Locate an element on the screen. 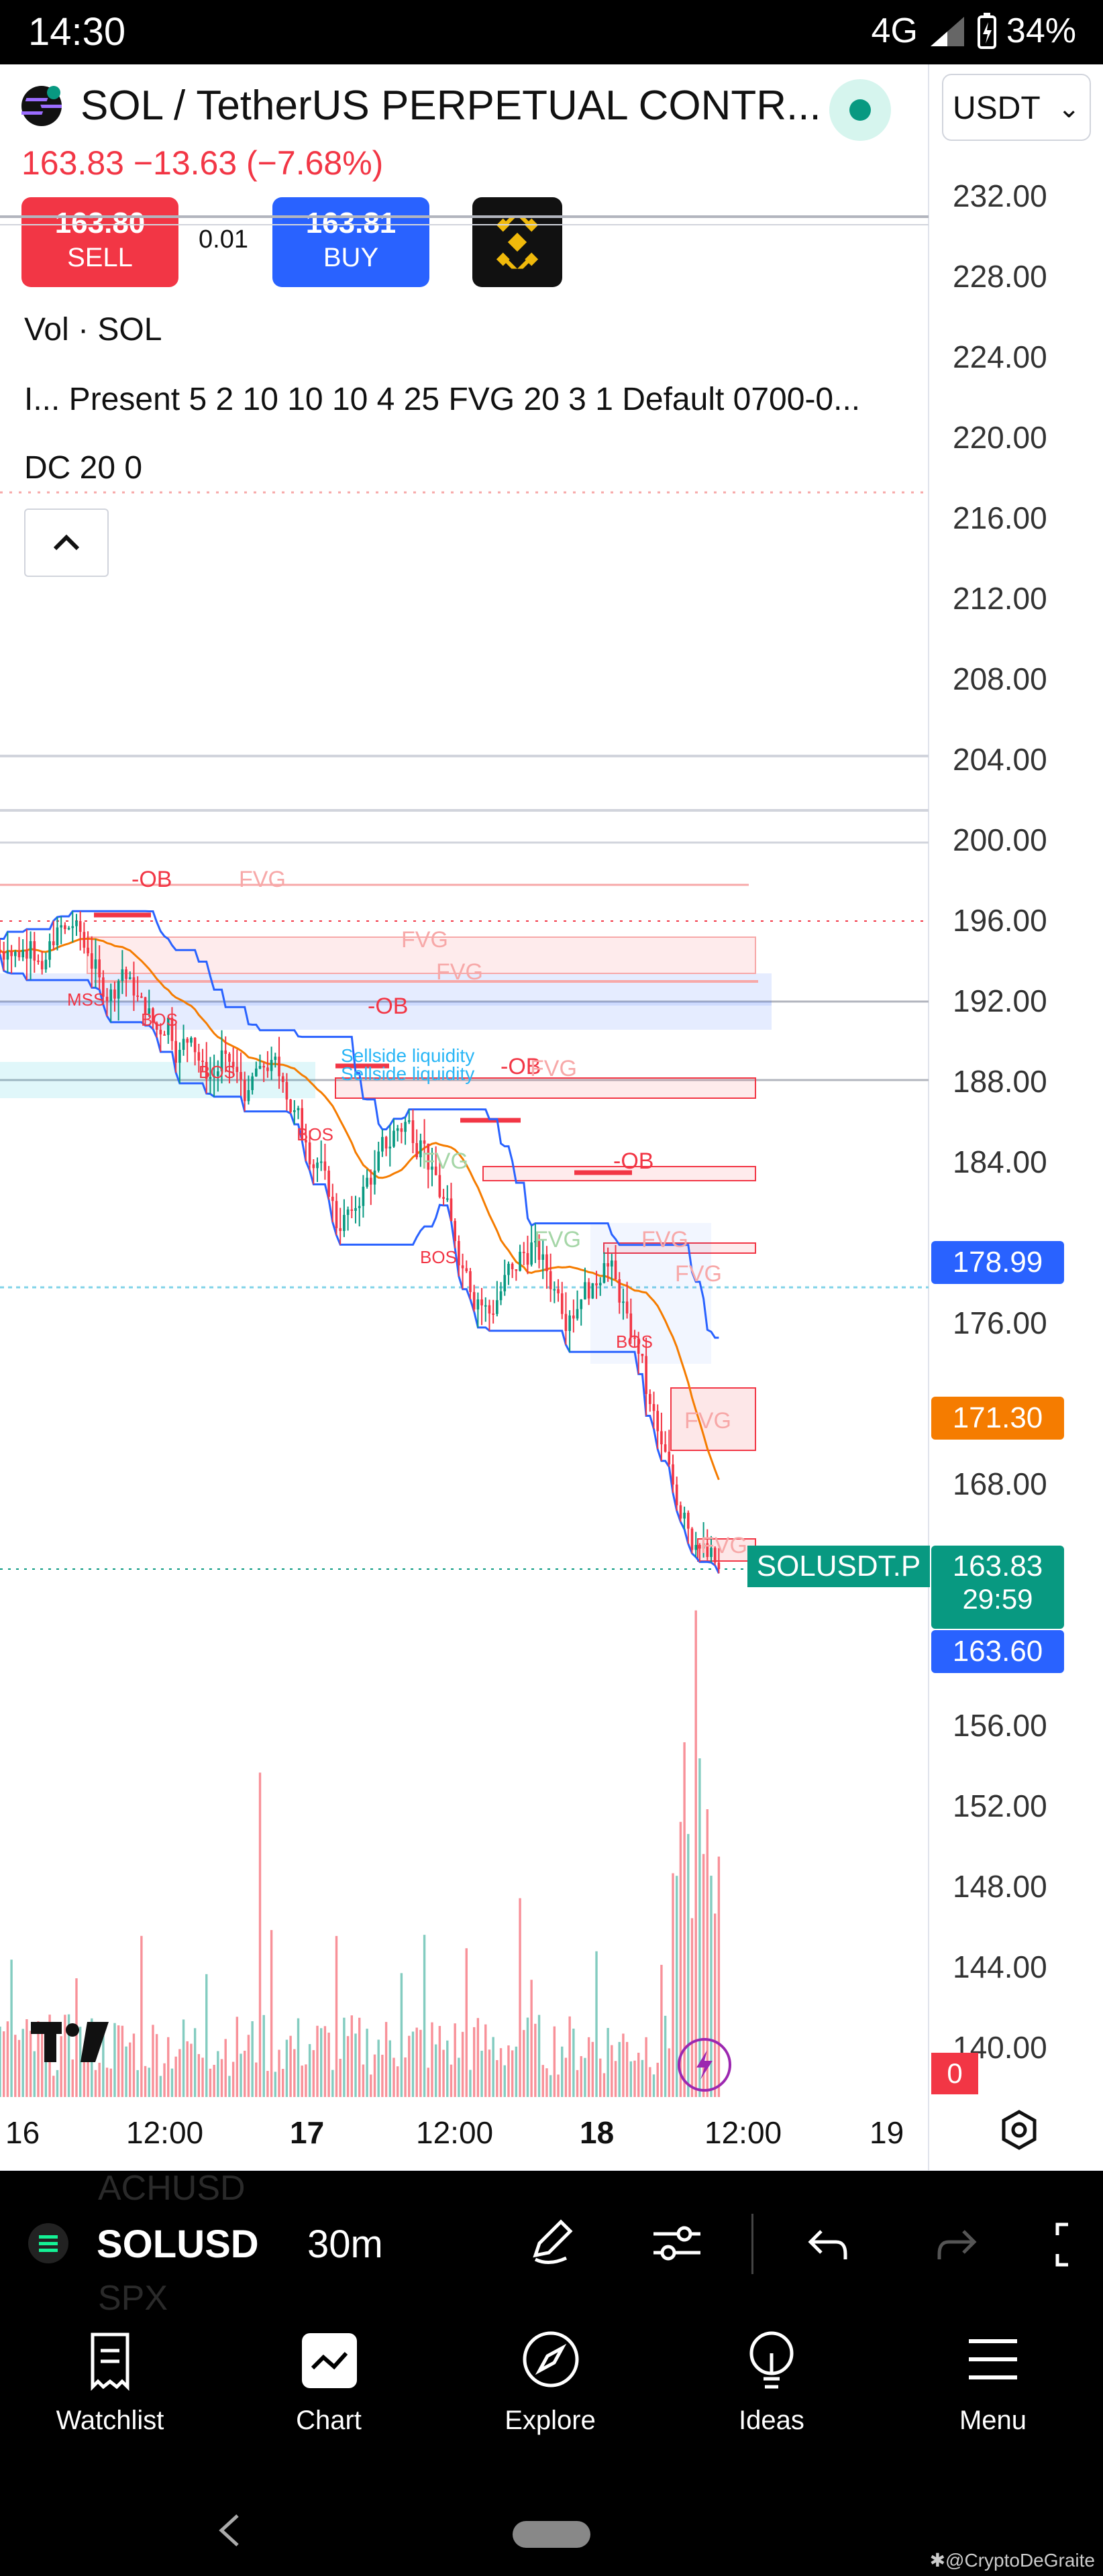 The height and width of the screenshot is (2576, 1103). indicators-icon is located at coordinates (677, 2242).